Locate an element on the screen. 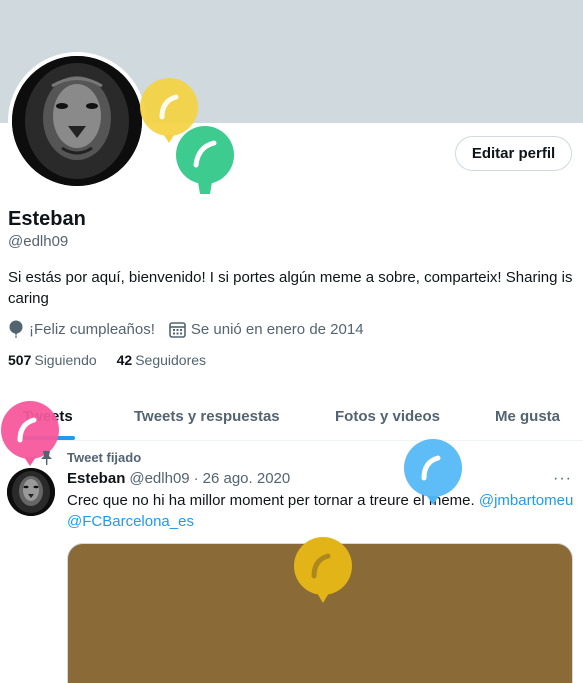 The image size is (583, 683). following-count: 507 is located at coordinates (20, 360).